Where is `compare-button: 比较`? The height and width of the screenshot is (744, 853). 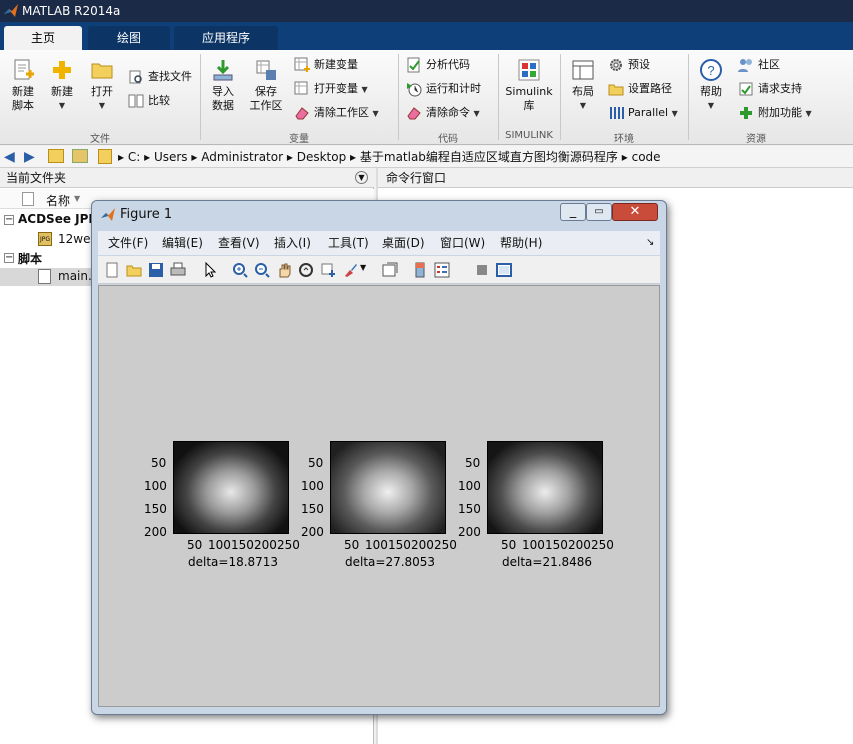 compare-button: 比较 is located at coordinates (149, 101).